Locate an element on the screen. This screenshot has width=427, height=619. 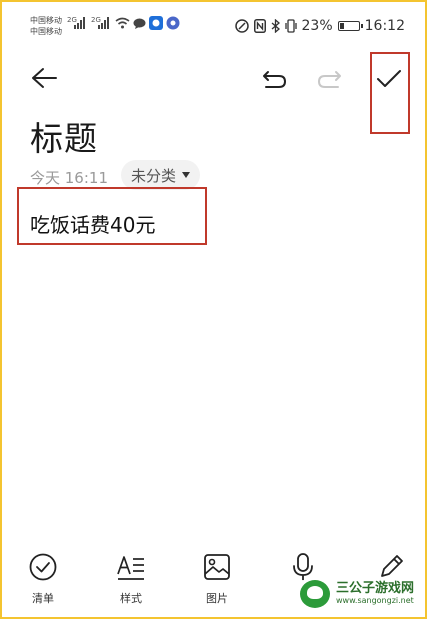
note-date: 今天 16:11 is located at coordinates (69, 178).